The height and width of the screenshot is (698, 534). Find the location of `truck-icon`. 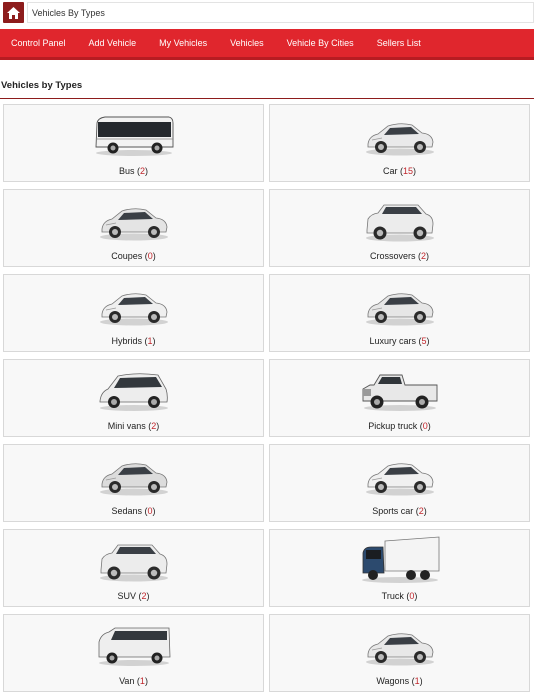

truck-icon is located at coordinates (399, 560).